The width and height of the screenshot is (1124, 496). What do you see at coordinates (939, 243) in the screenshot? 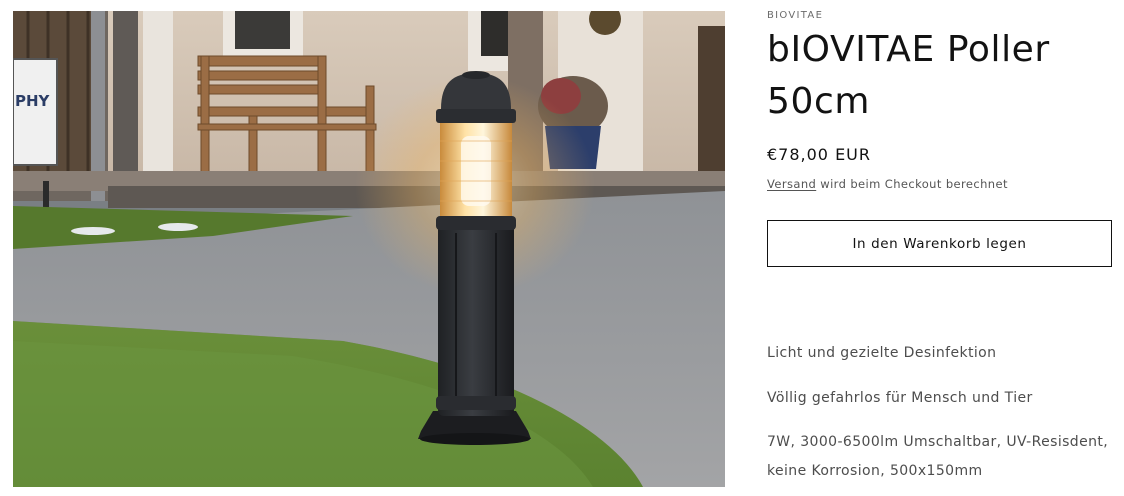
I see `add-to-cart-button: In den Warenkorb legen` at bounding box center [939, 243].